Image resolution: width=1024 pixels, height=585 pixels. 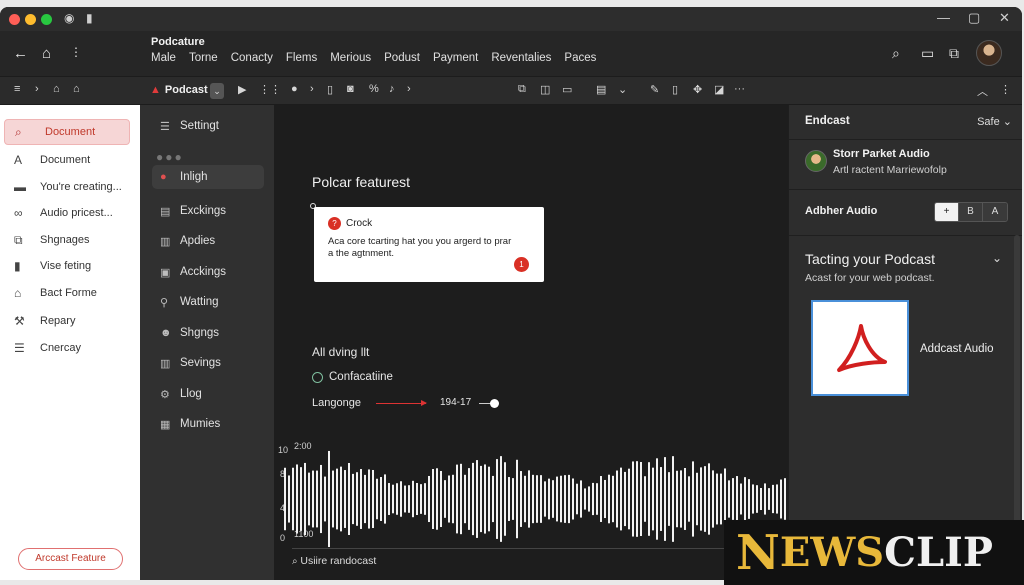 What do you see at coordinates (165, 211) in the screenshot?
I see `doc-icon: ▤` at bounding box center [165, 211].